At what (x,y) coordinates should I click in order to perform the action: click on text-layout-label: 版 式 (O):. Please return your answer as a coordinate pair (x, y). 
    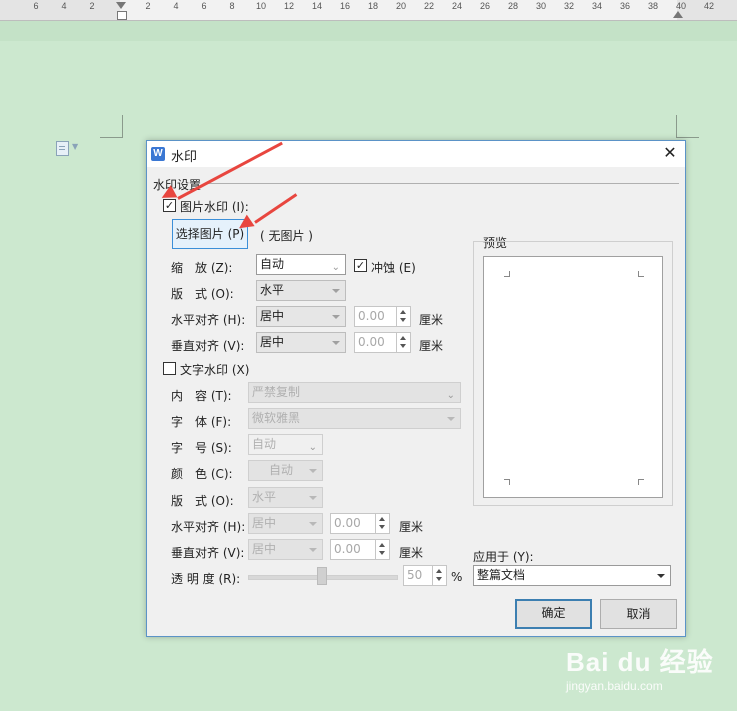
    Looking at the image, I should click on (202, 501).